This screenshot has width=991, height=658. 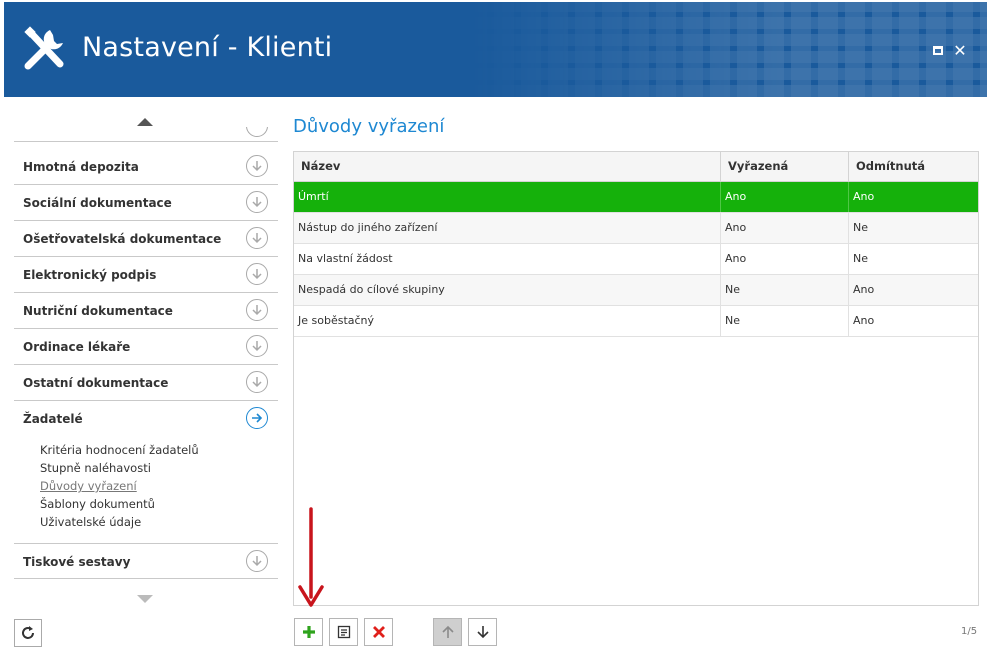 I want to click on table-row: Nespadá do cílové skupiny Ne Ano, so click(x=636, y=290).